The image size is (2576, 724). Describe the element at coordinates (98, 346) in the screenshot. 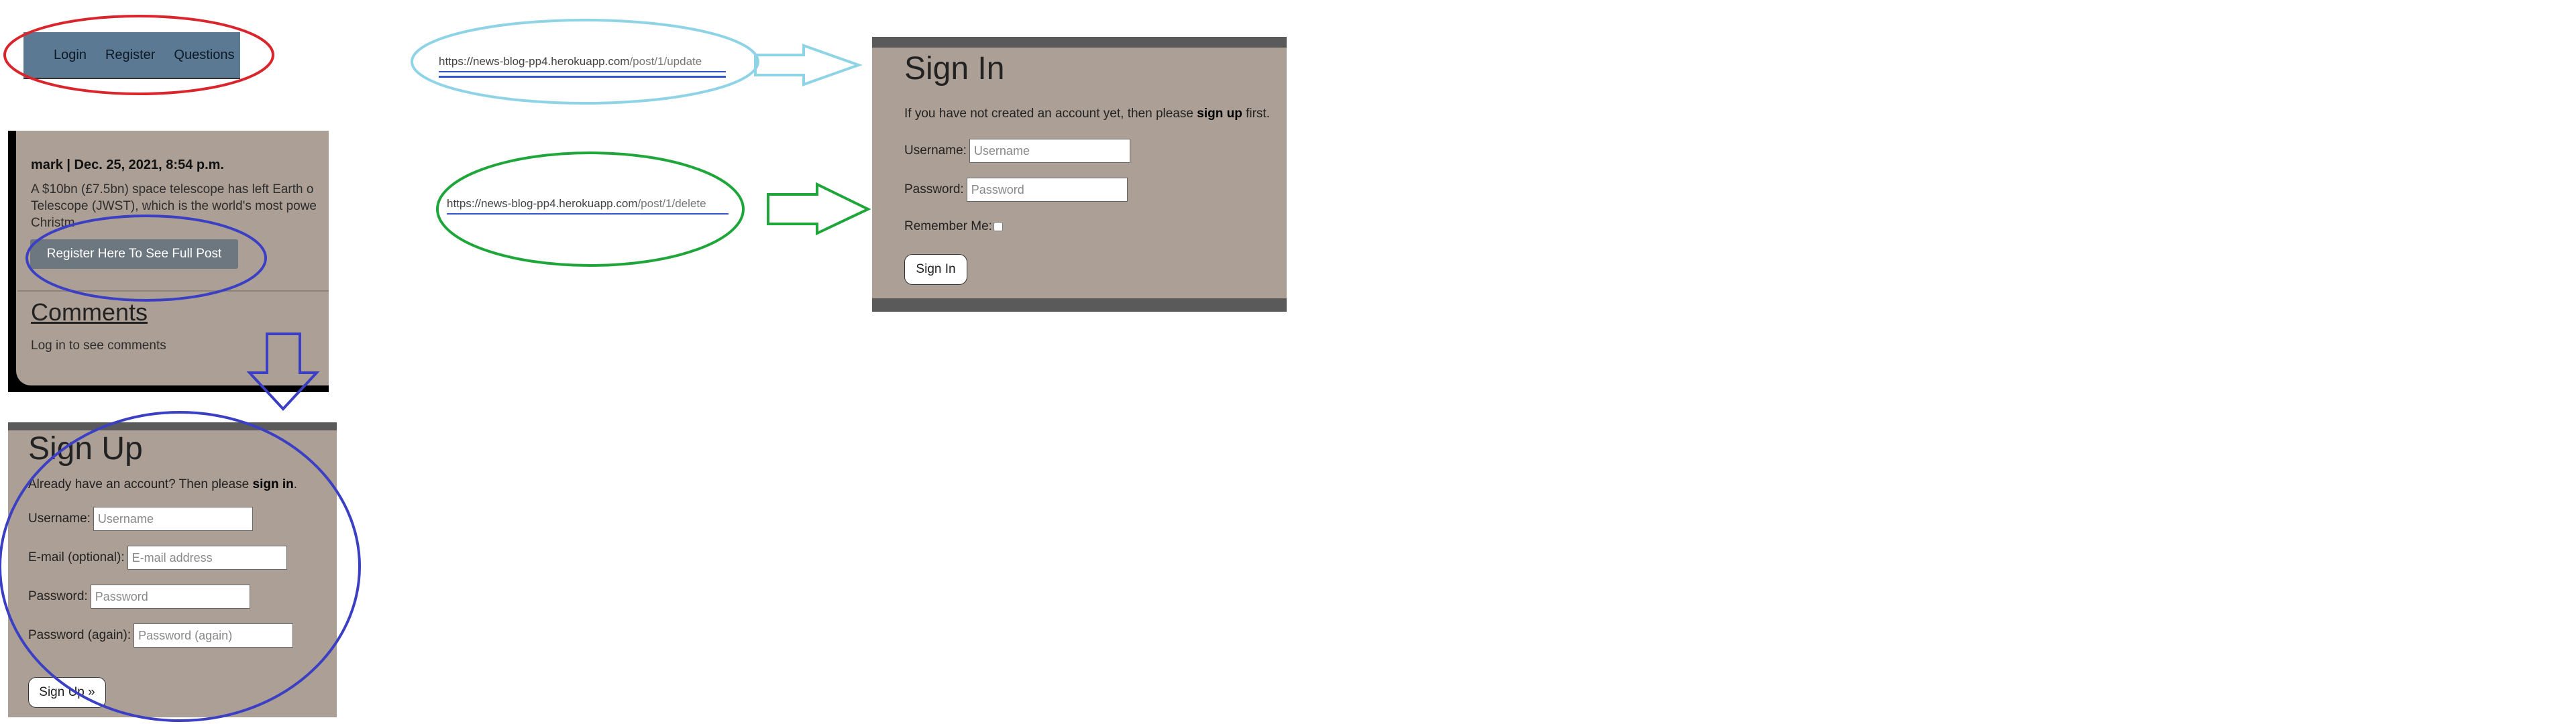

I see `comments-login-note: Log in to see comments` at that location.